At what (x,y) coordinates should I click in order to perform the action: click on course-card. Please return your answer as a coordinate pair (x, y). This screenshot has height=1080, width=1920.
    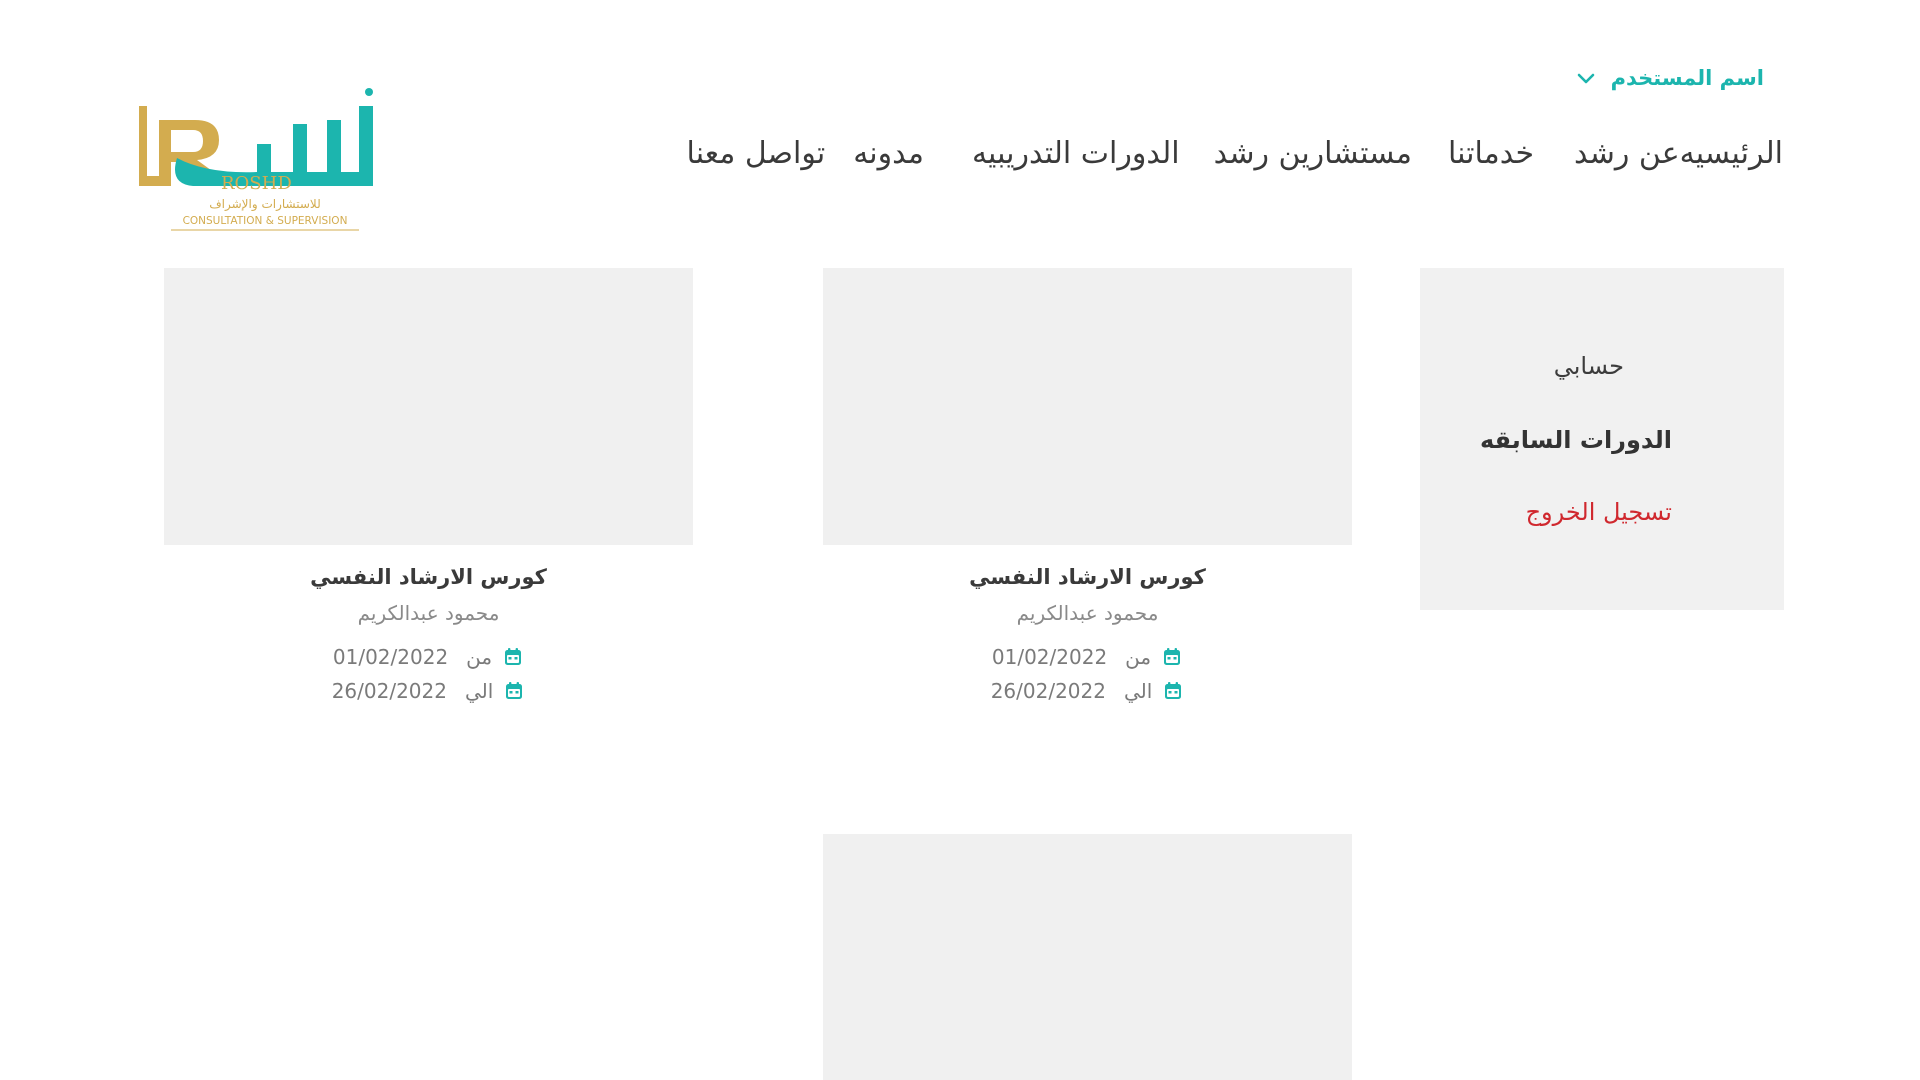
    Looking at the image, I should click on (1087, 957).